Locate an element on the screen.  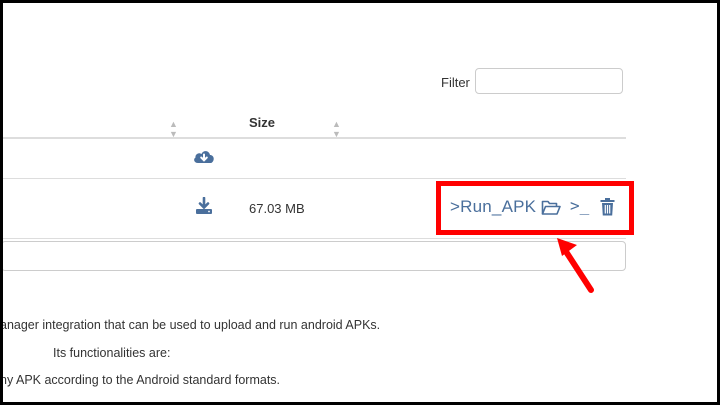
cloud-download-icon is located at coordinates (204, 157).